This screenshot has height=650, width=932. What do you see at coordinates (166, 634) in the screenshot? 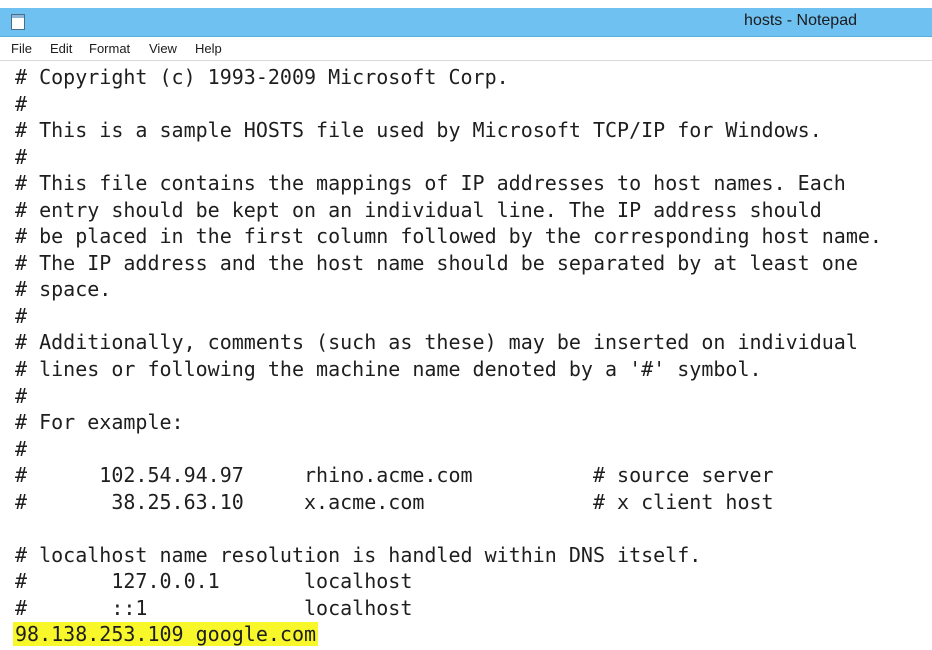
I see `highlighted-host-entry: 98.138.253.109 google.com` at bounding box center [166, 634].